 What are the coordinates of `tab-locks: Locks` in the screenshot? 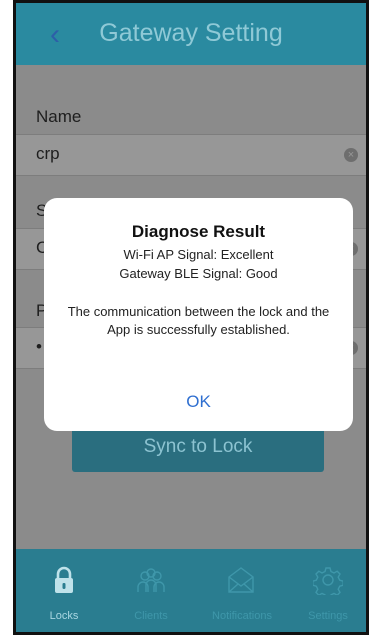 It's located at (64, 590).